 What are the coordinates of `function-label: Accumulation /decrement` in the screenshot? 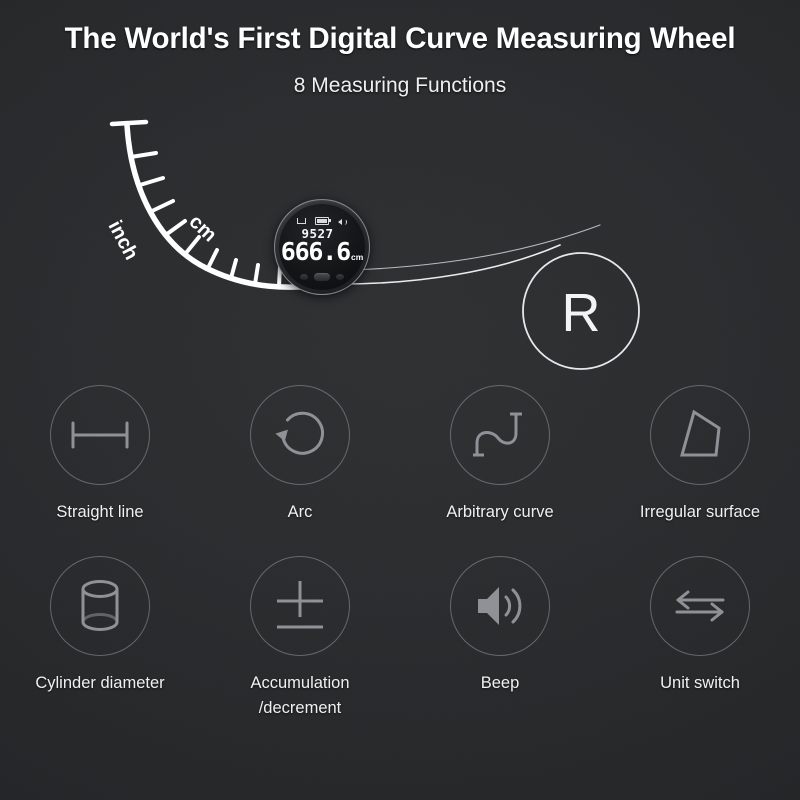 It's located at (300, 695).